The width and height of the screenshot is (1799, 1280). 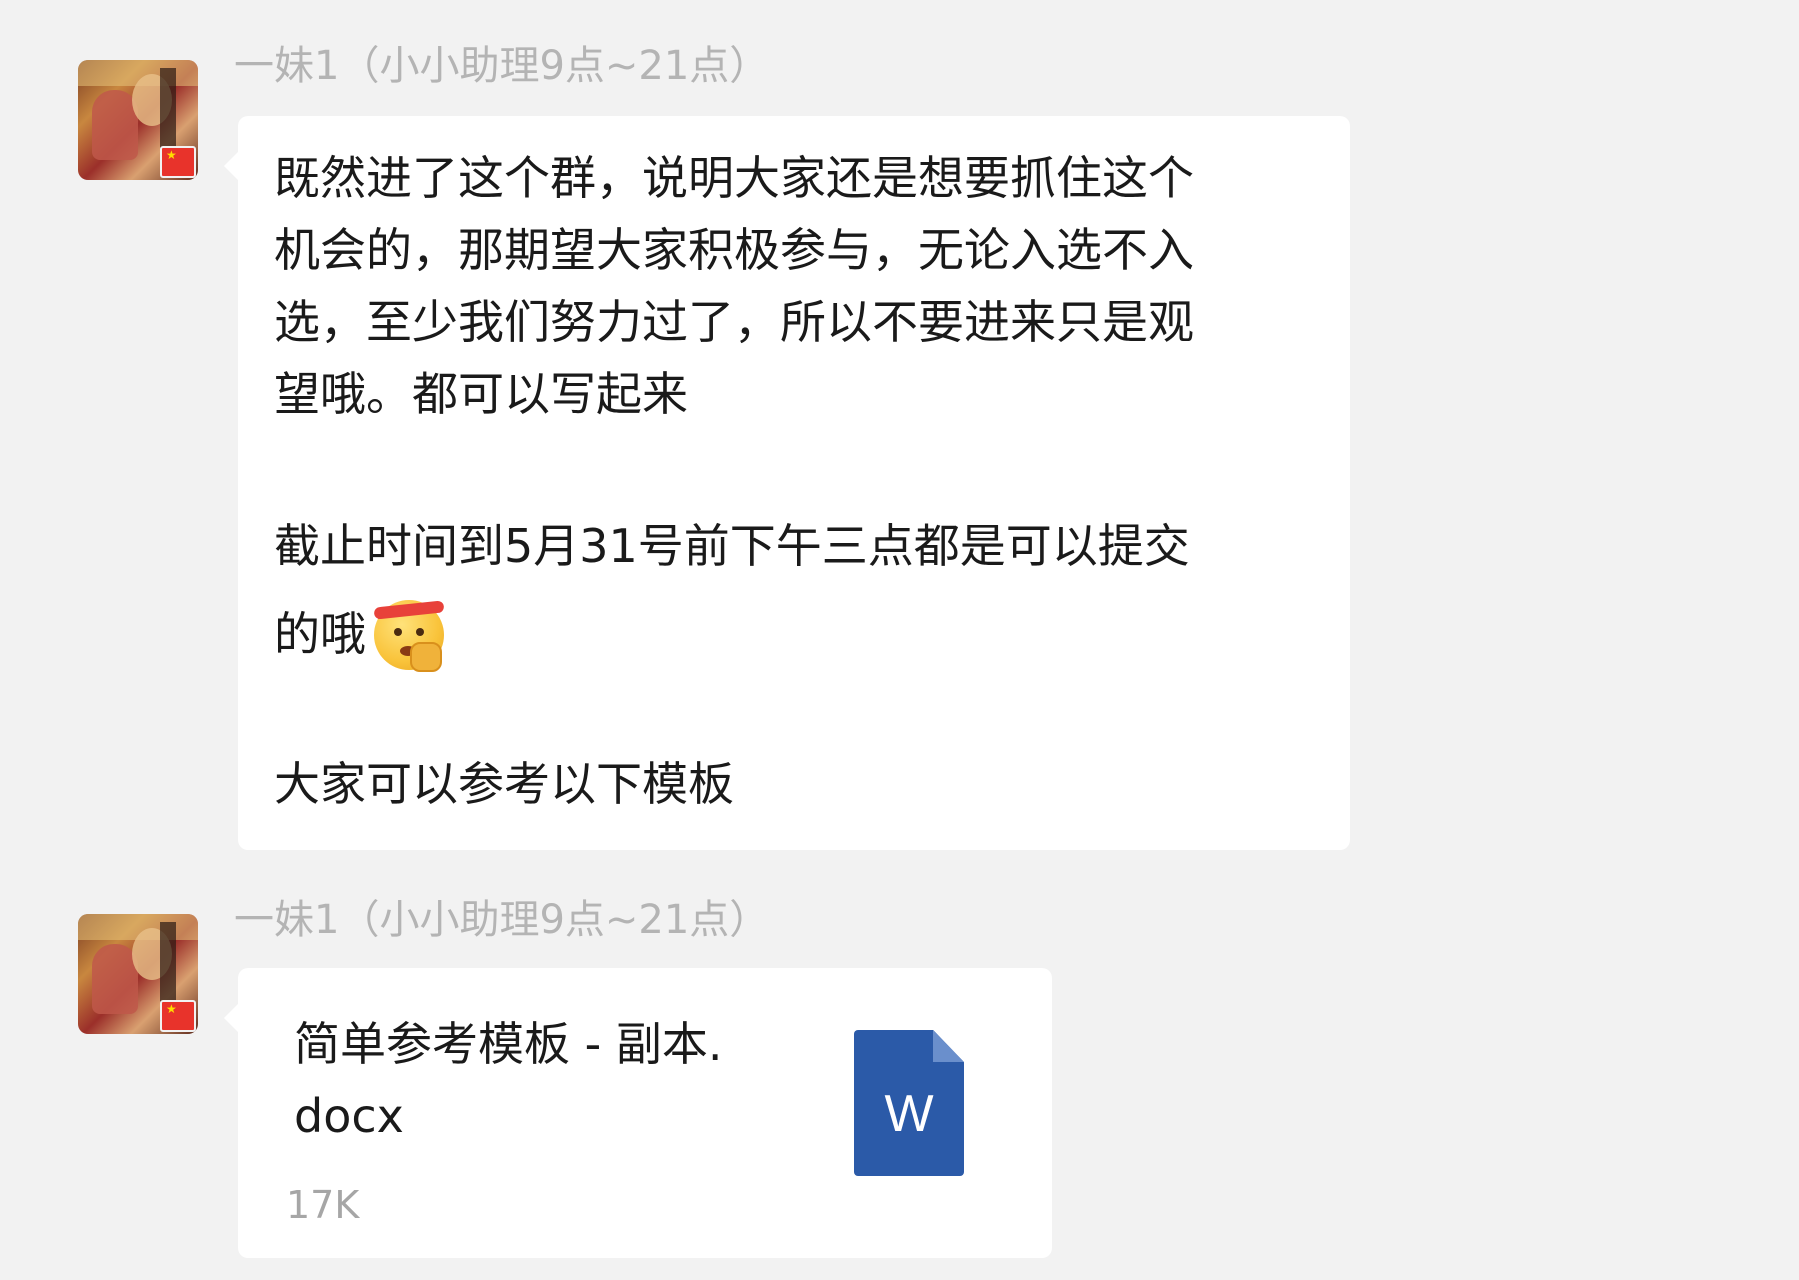 I want to click on message-text-line: 选，至少我们努力过了，所以不要进来只是观, so click(x=734, y=322).